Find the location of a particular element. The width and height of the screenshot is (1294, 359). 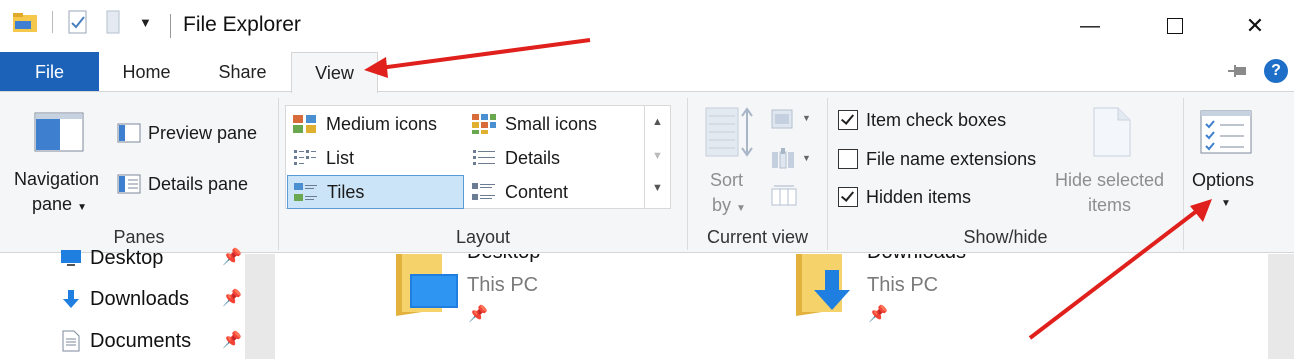

item-check-boxes-checkbox is located at coordinates (848, 120).